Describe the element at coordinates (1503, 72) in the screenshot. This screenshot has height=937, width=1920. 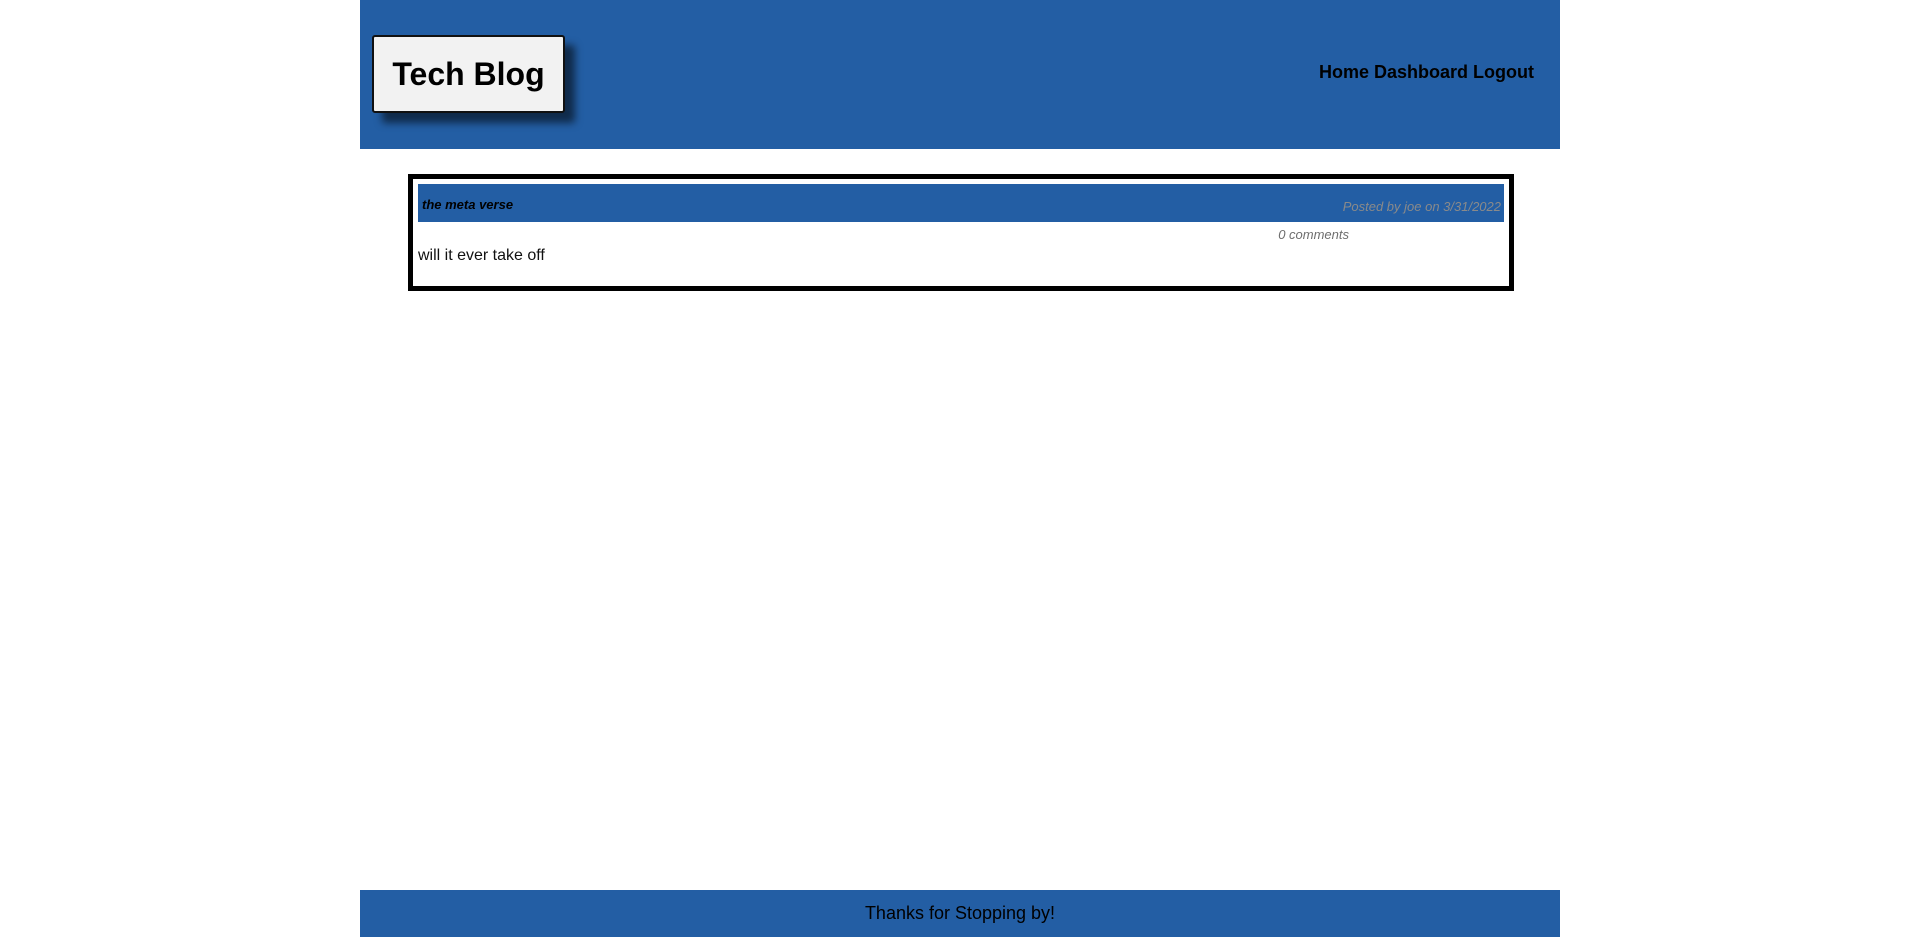
I see `nav-logout-link: Logout` at that location.